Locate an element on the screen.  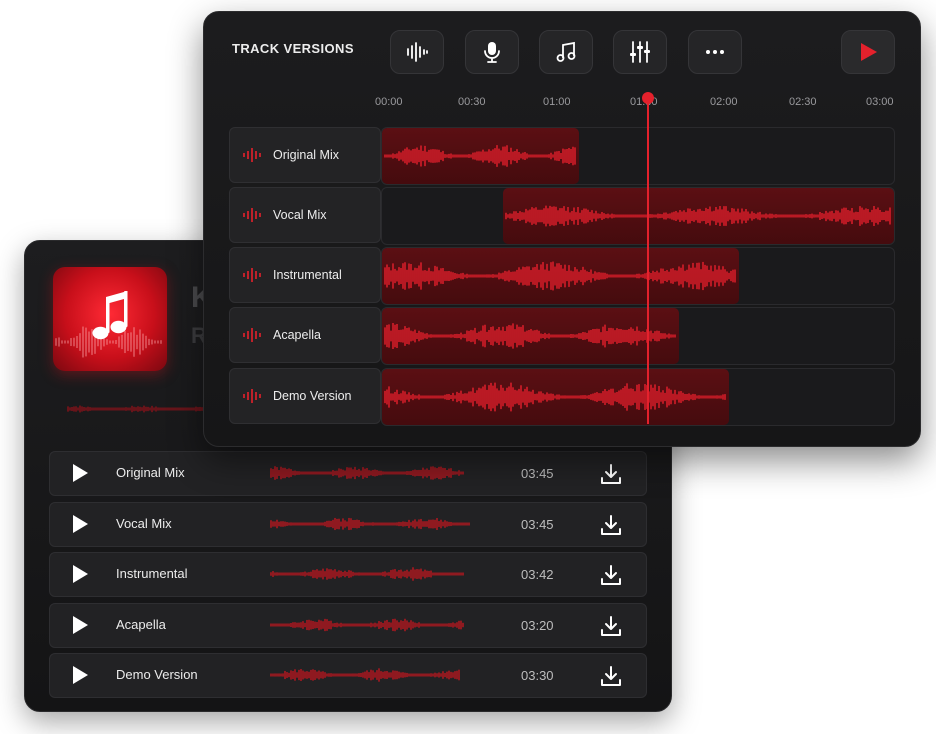
timeline-label: 03:00 is located at coordinates (880, 102).